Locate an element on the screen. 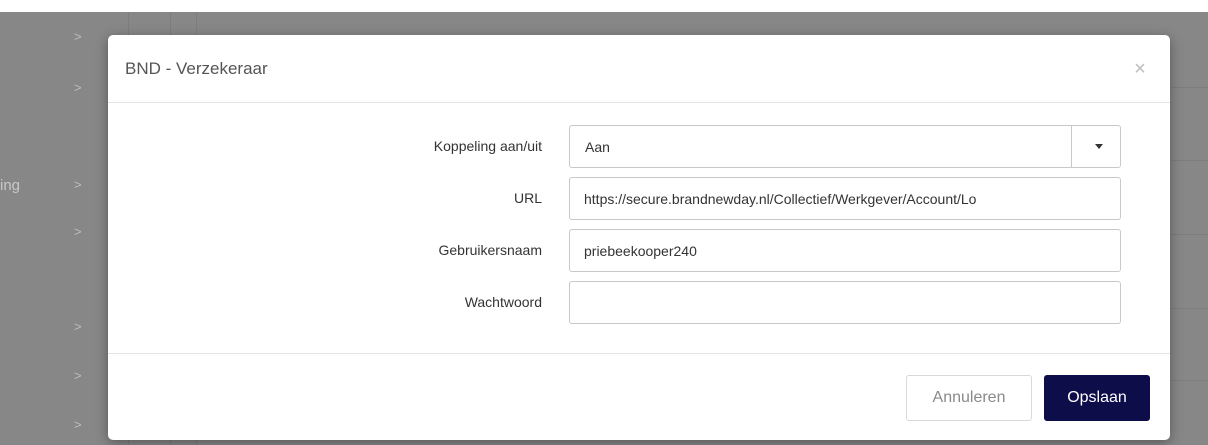 The width and height of the screenshot is (1208, 445). form-row-wachtwoord: Wachtwoord is located at coordinates (639, 303).